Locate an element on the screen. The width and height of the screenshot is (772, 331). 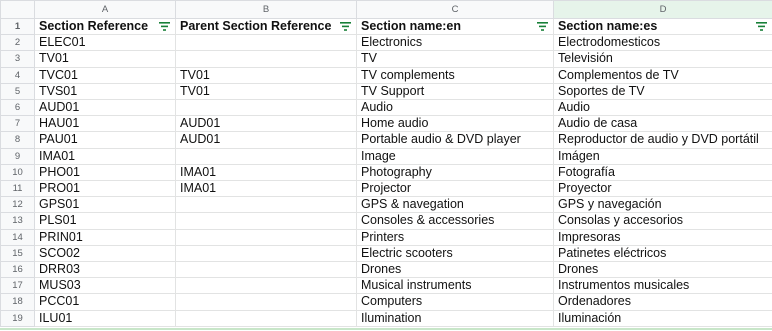
table-cell: HAU01 is located at coordinates (105, 124).